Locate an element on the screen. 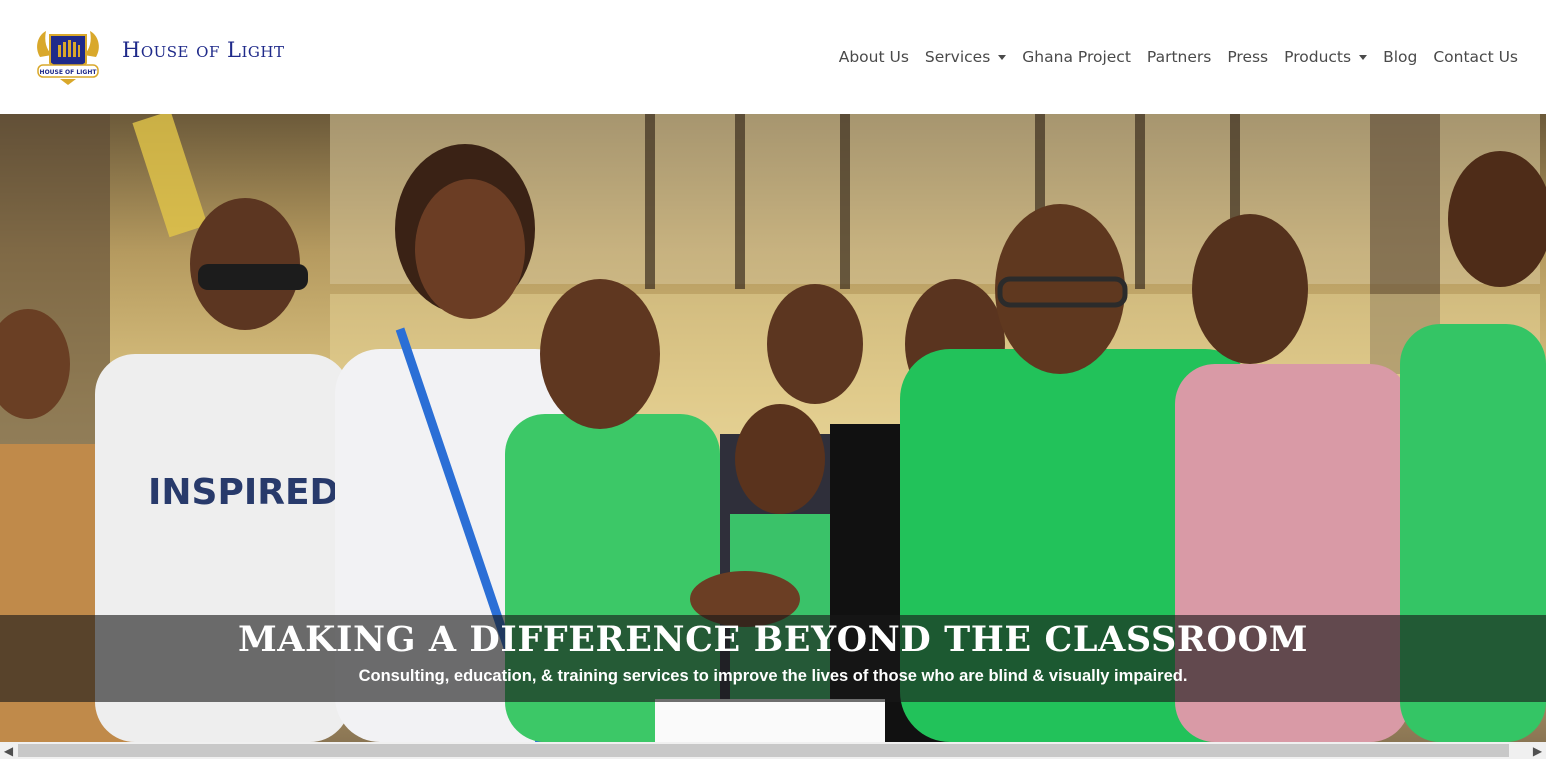 This screenshot has width=1546, height=759. logo-text: HOUSE OF LIGHT is located at coordinates (69, 72).